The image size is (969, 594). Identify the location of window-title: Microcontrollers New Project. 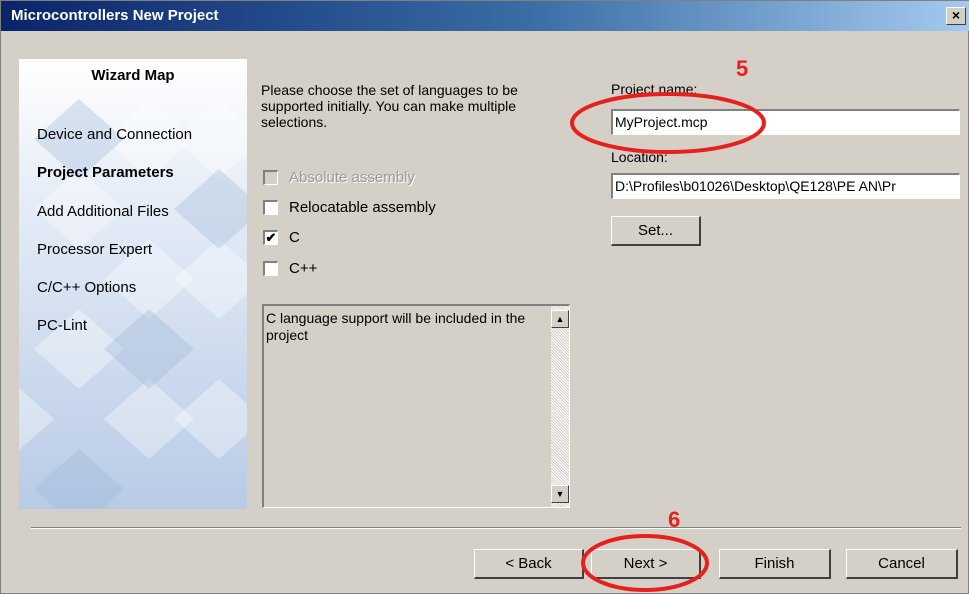
(115, 15).